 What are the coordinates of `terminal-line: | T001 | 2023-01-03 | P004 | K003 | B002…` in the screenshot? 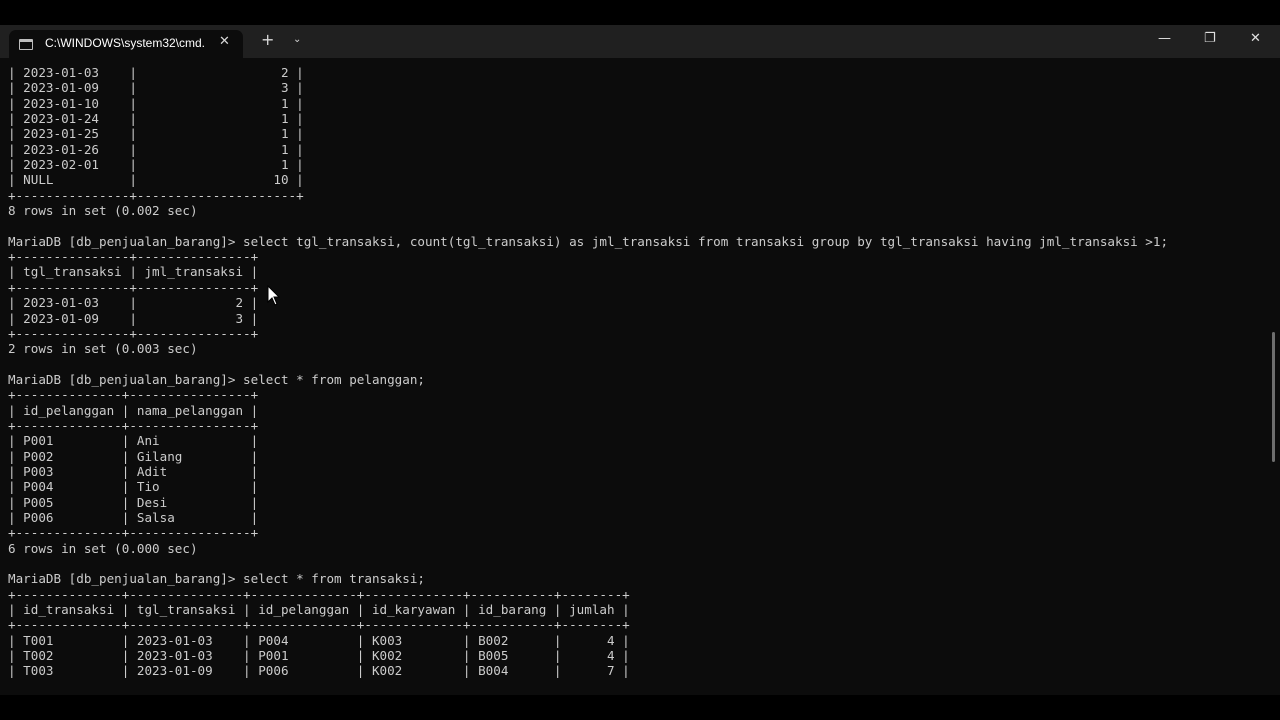 It's located at (319, 640).